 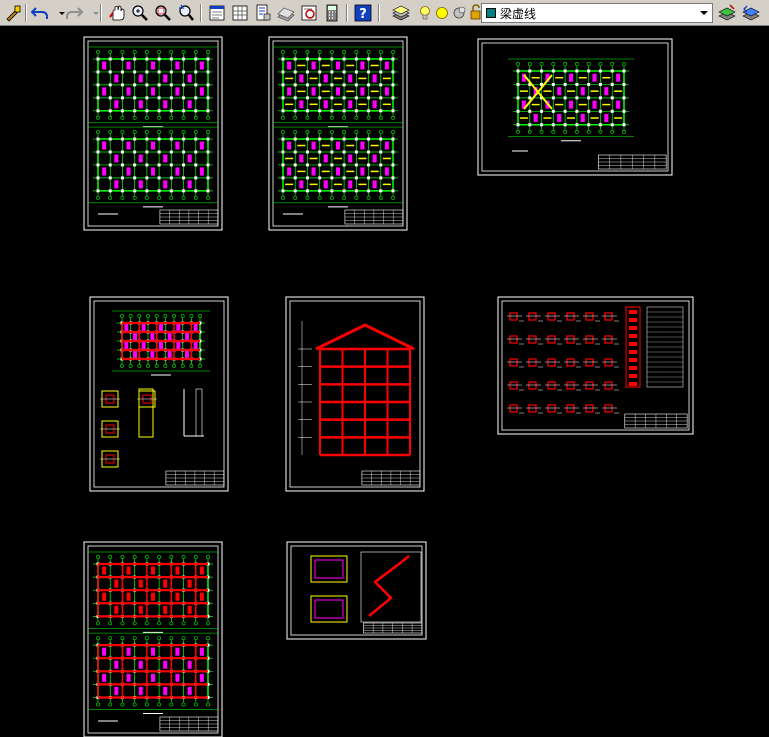 What do you see at coordinates (309, 13) in the screenshot?
I see `markup-icon` at bounding box center [309, 13].